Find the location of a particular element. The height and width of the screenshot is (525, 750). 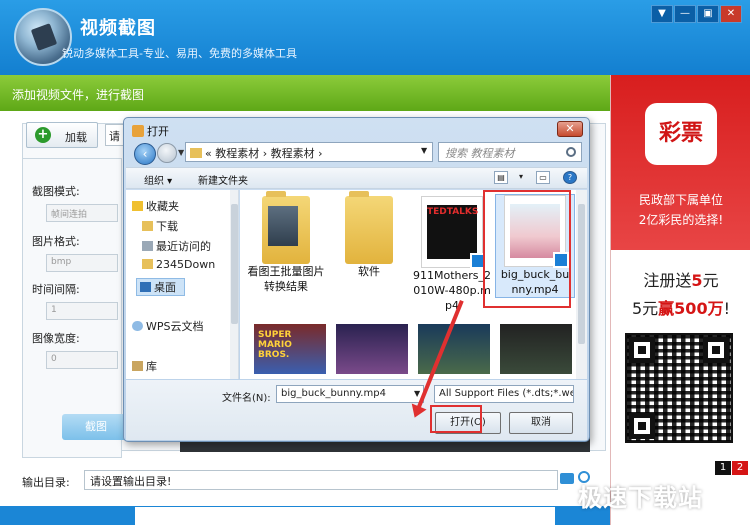

back-arrow-icon: ‹ is located at coordinates (145, 154).